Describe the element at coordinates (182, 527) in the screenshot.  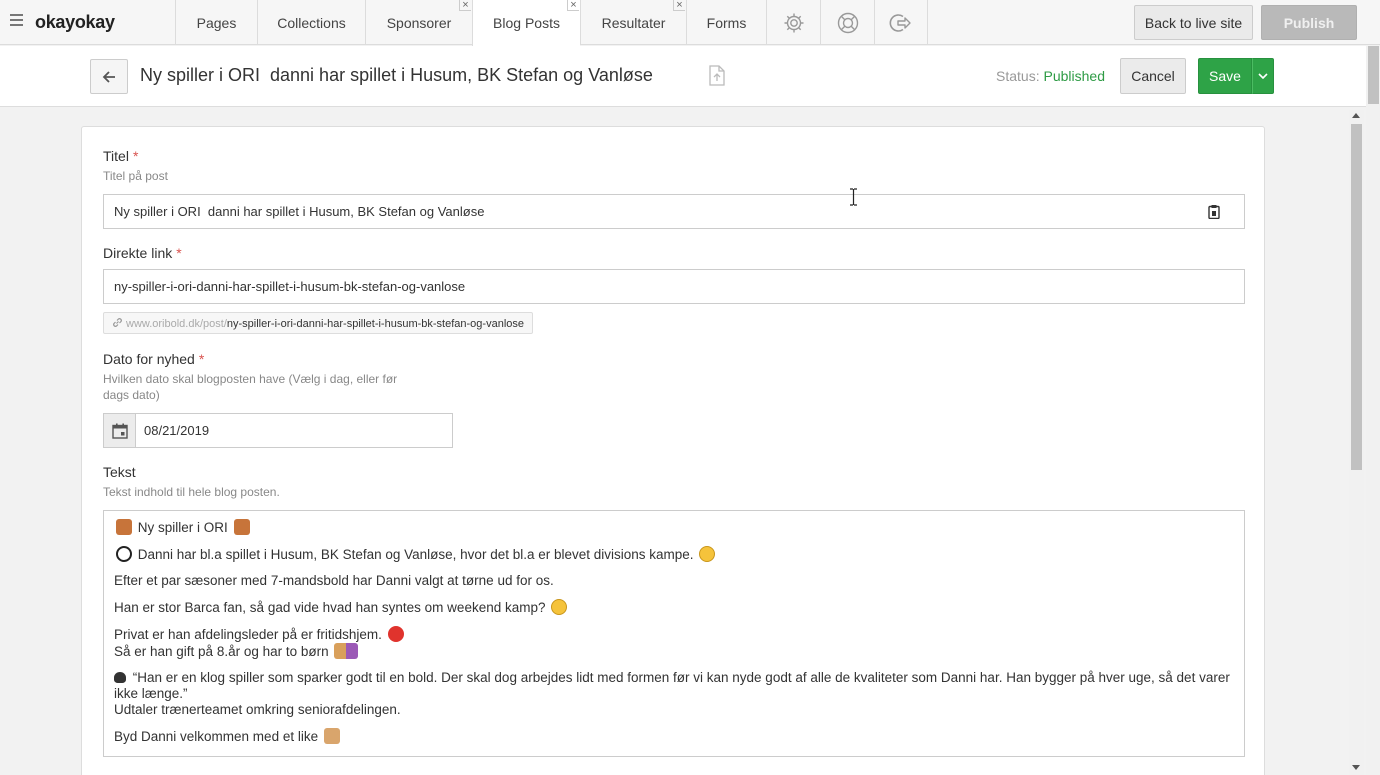
I see `editor-text: Ny spiller i ORI` at that location.